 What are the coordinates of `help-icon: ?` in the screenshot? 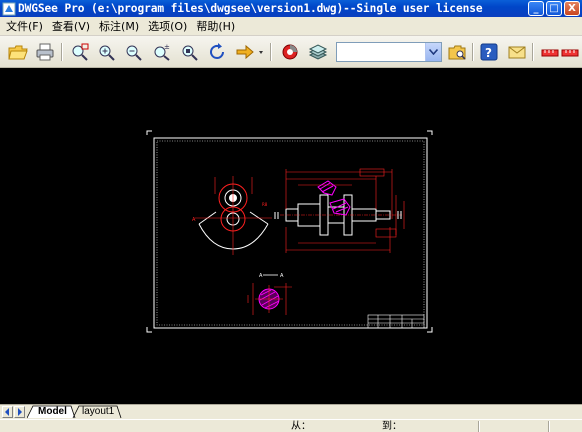 It's located at (489, 52).